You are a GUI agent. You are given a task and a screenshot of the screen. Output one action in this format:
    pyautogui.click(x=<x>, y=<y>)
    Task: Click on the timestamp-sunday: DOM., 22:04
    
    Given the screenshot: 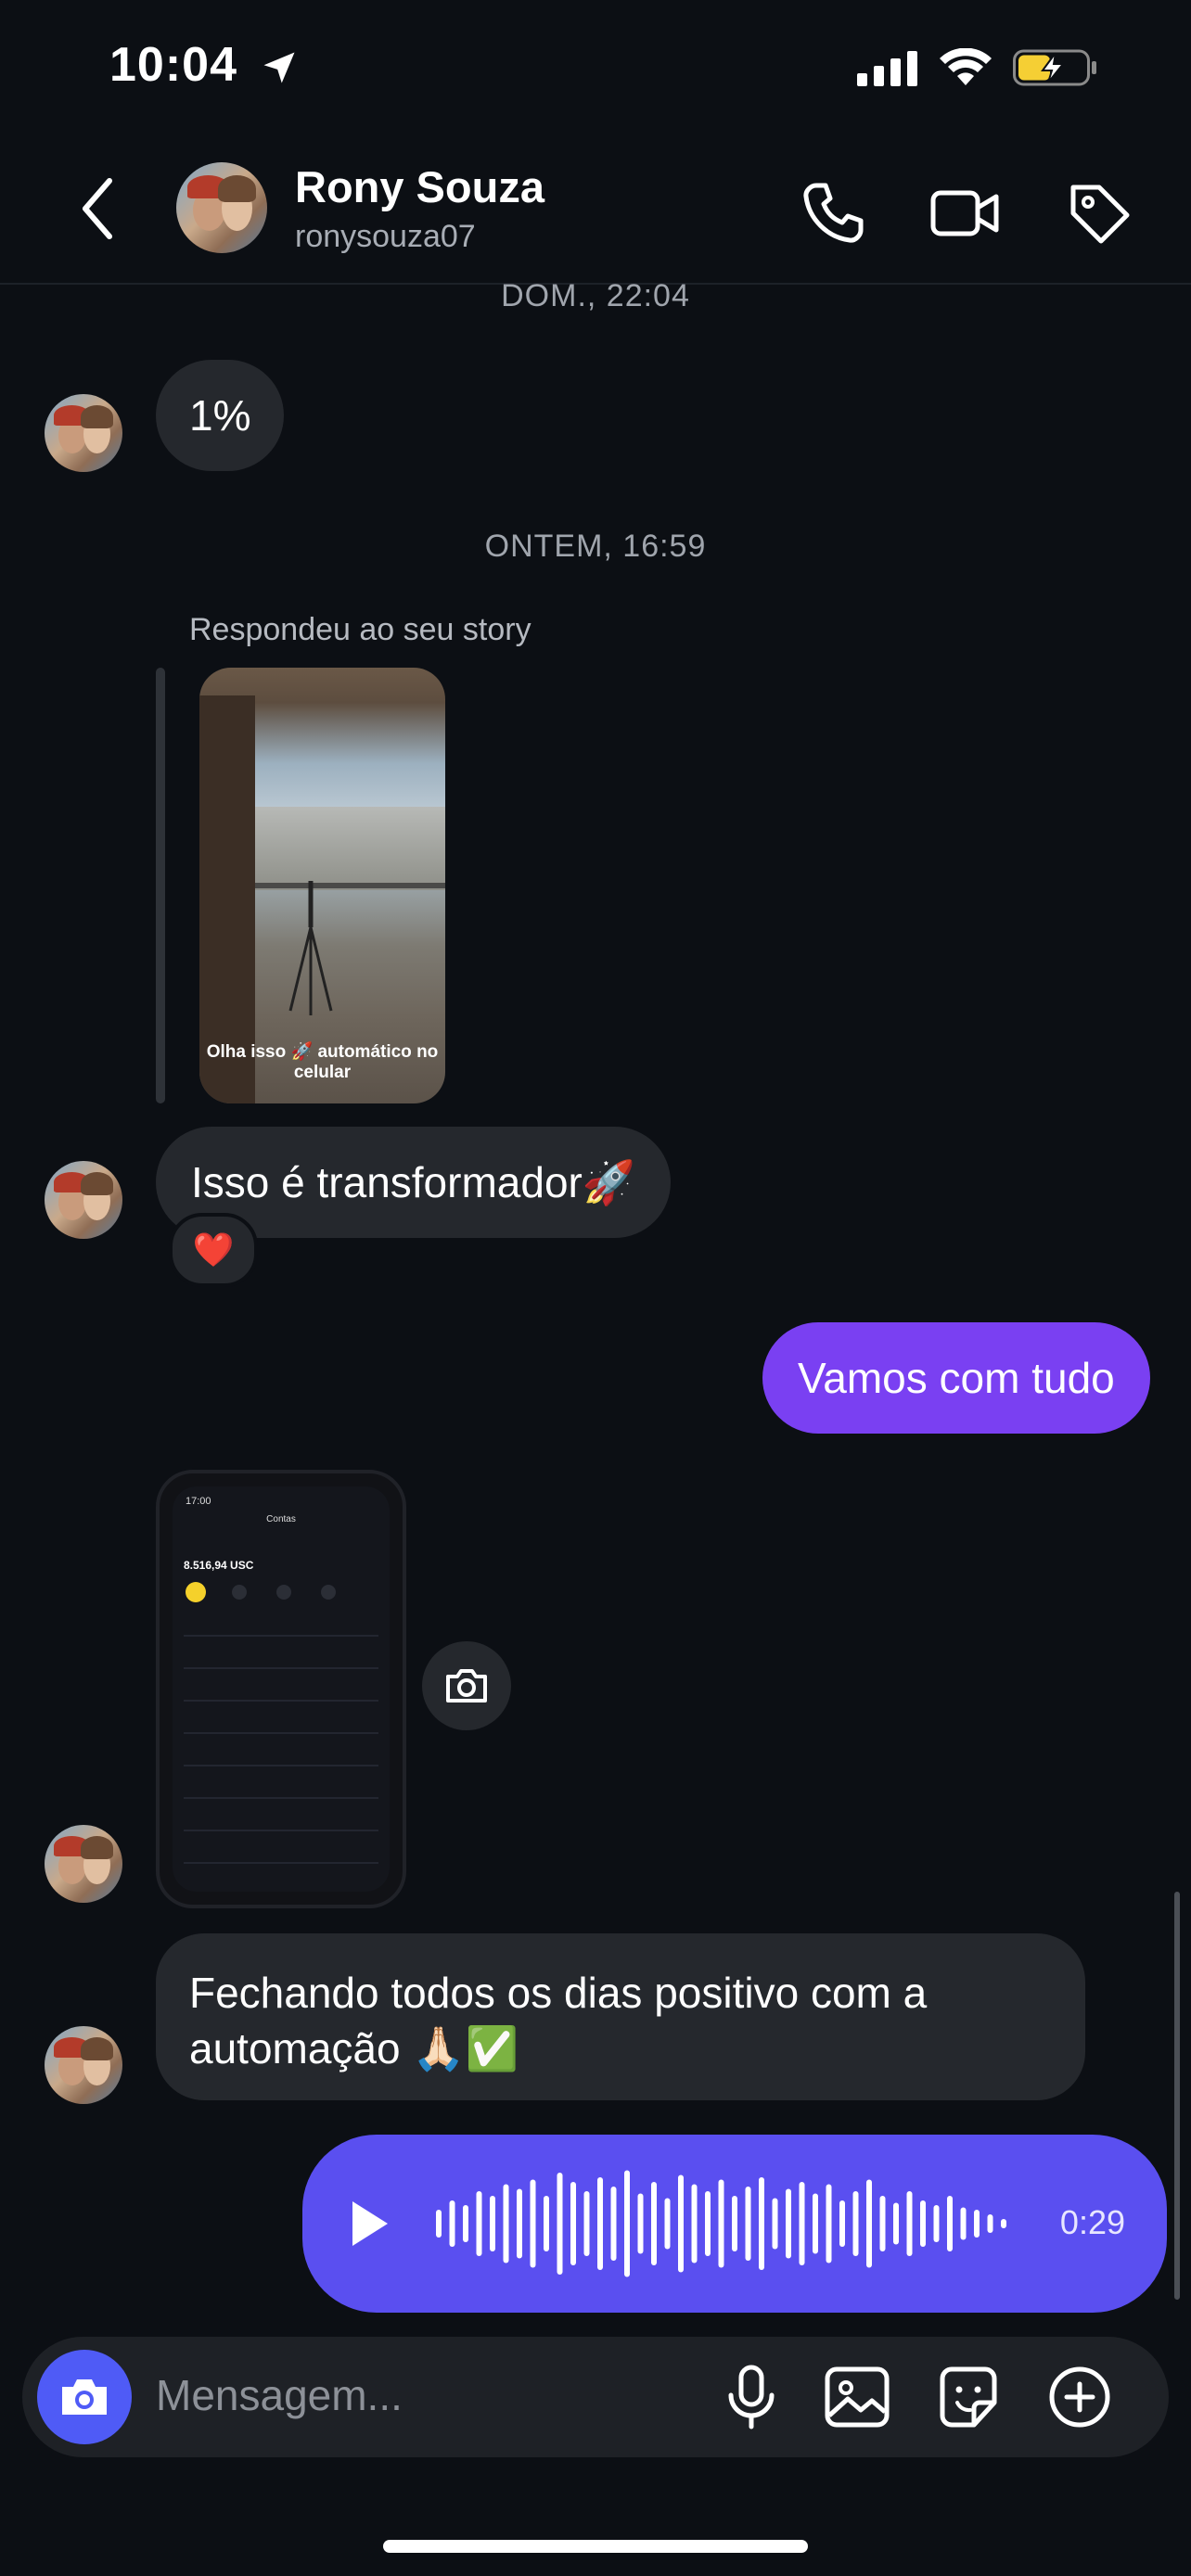 What is the action you would take?
    pyautogui.click(x=595, y=296)
    